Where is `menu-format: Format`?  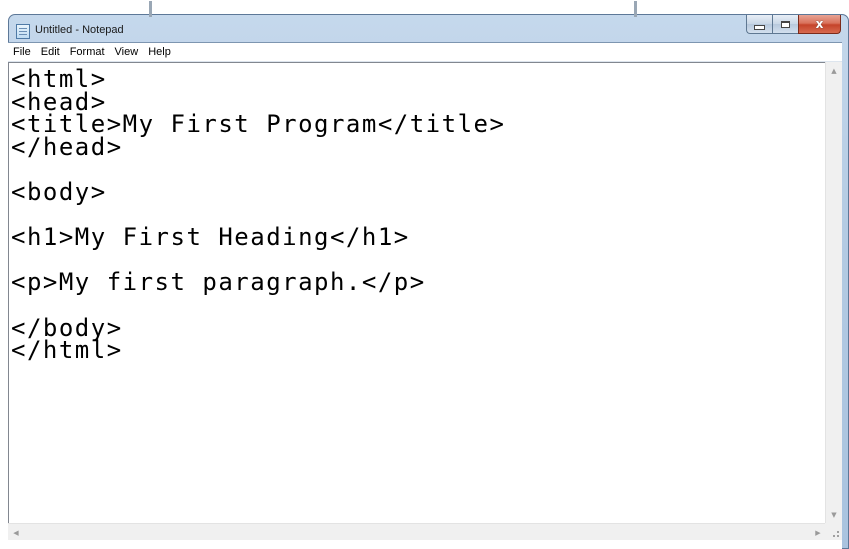
menu-format: Format is located at coordinates (87, 52).